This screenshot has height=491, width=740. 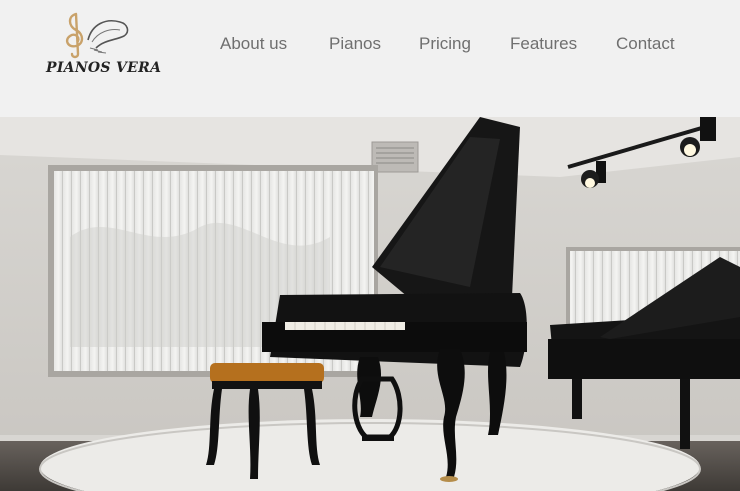 What do you see at coordinates (97, 35) in the screenshot?
I see `treble-clef-icon` at bounding box center [97, 35].